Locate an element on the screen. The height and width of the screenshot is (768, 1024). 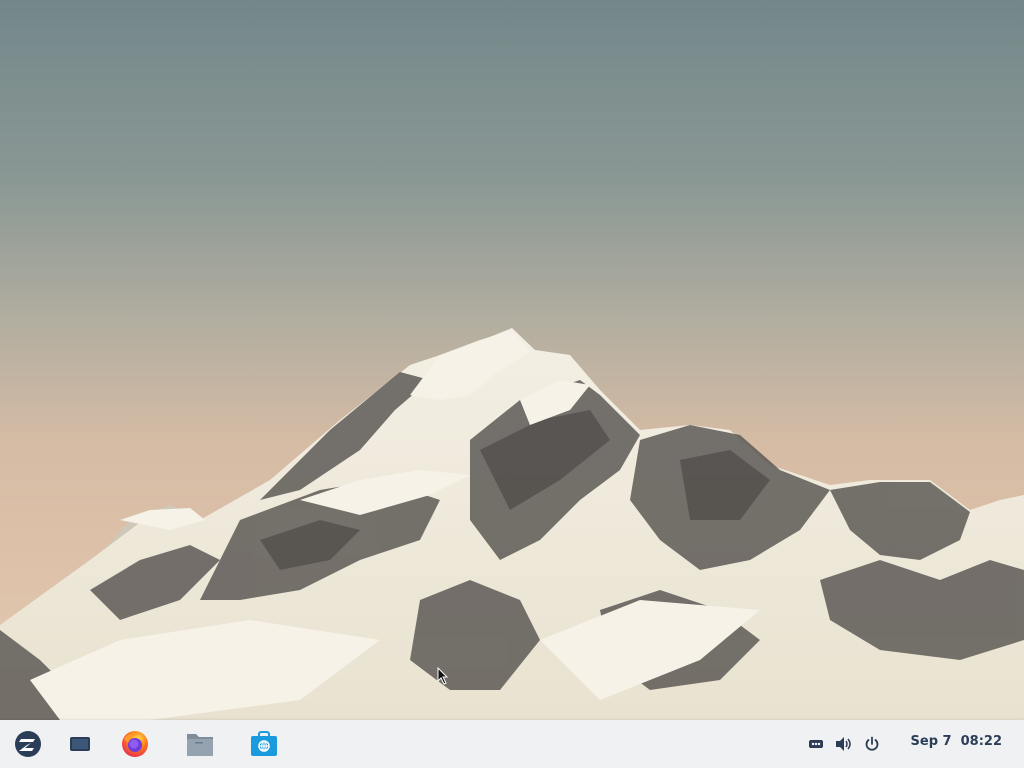
software-store-icon is located at coordinates (264, 743).